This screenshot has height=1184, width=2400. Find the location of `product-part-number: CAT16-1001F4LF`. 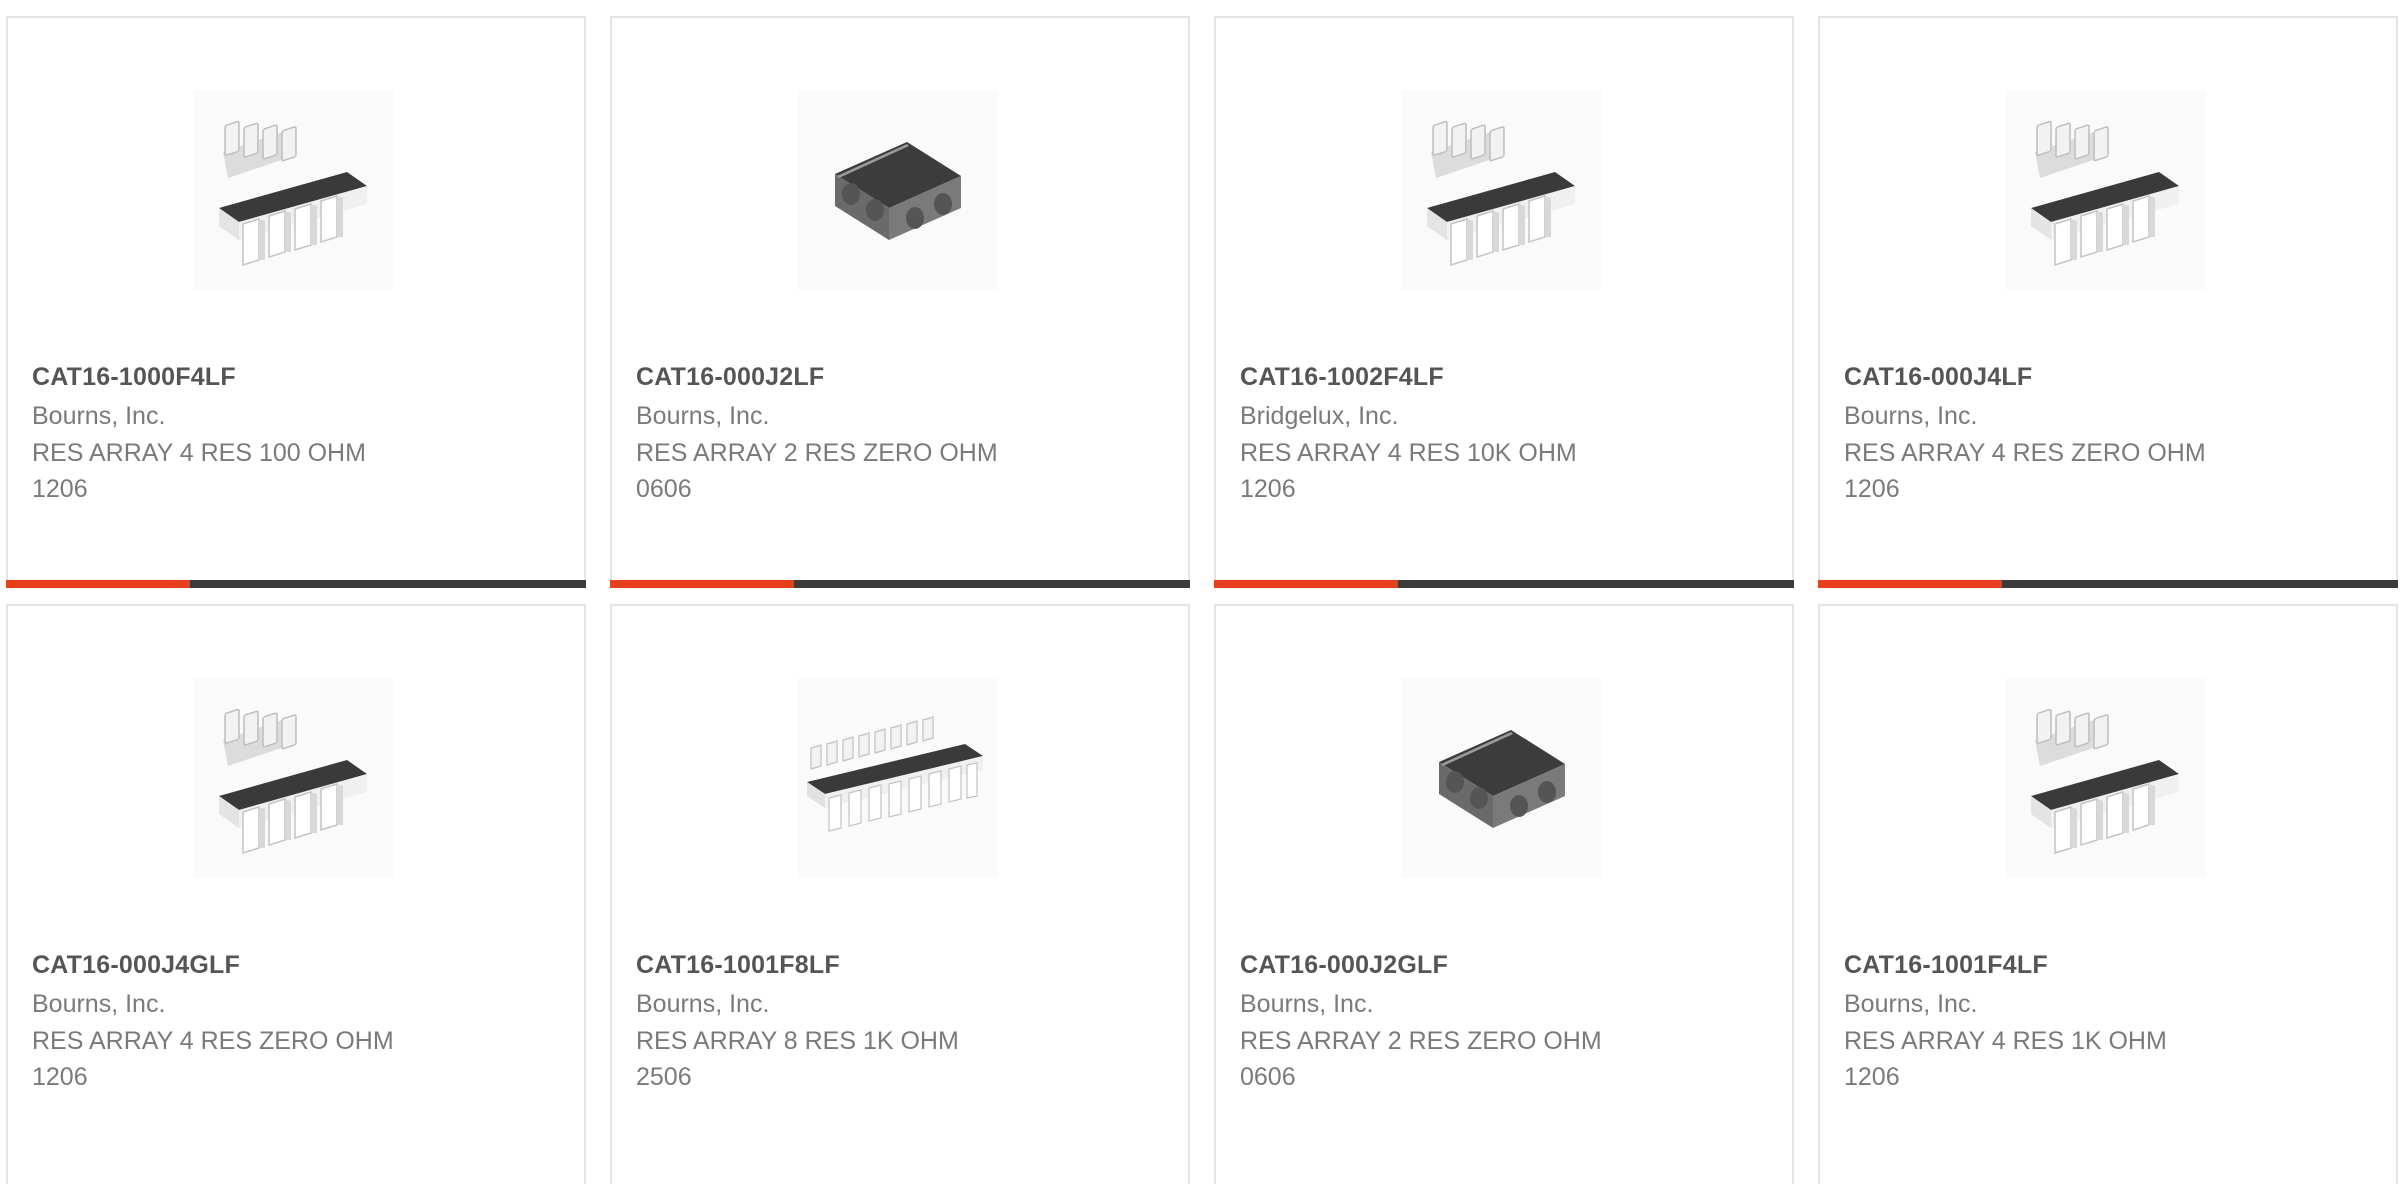

product-part-number: CAT16-1001F4LF is located at coordinates (1946, 965).